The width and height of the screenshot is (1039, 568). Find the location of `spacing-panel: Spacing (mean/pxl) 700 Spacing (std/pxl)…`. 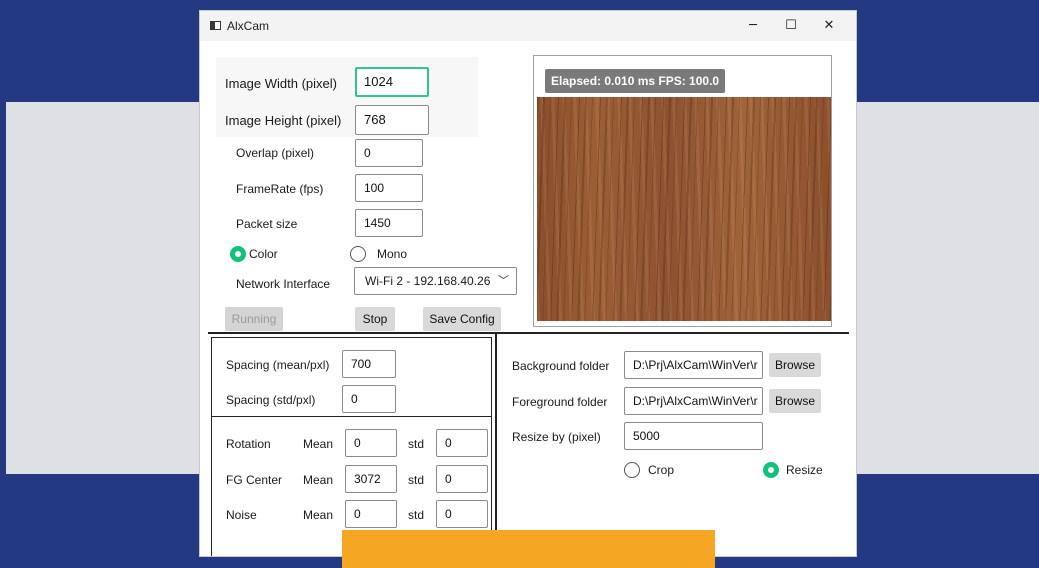

spacing-panel: Spacing (mean/pxl) 700 Spacing (std/pxl)… is located at coordinates (351, 377).